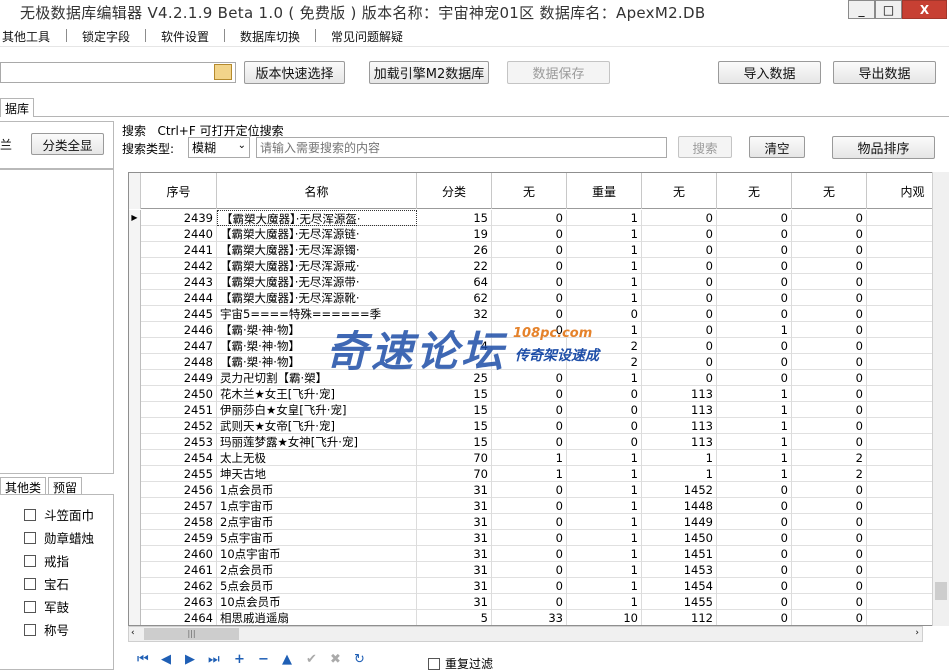 The width and height of the screenshot is (949, 672). Describe the element at coordinates (537, 266) in the screenshot. I see `table-row: 2442【霸槊大魔器】·无尽浑源戒·2201000203` at that location.